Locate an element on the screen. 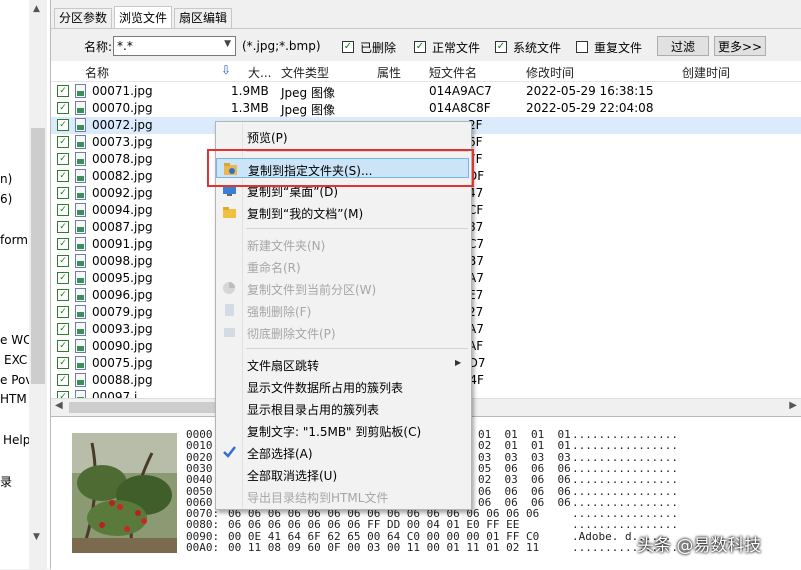 This screenshot has height=570, width=801. file-size: 1.9MB is located at coordinates (250, 91).